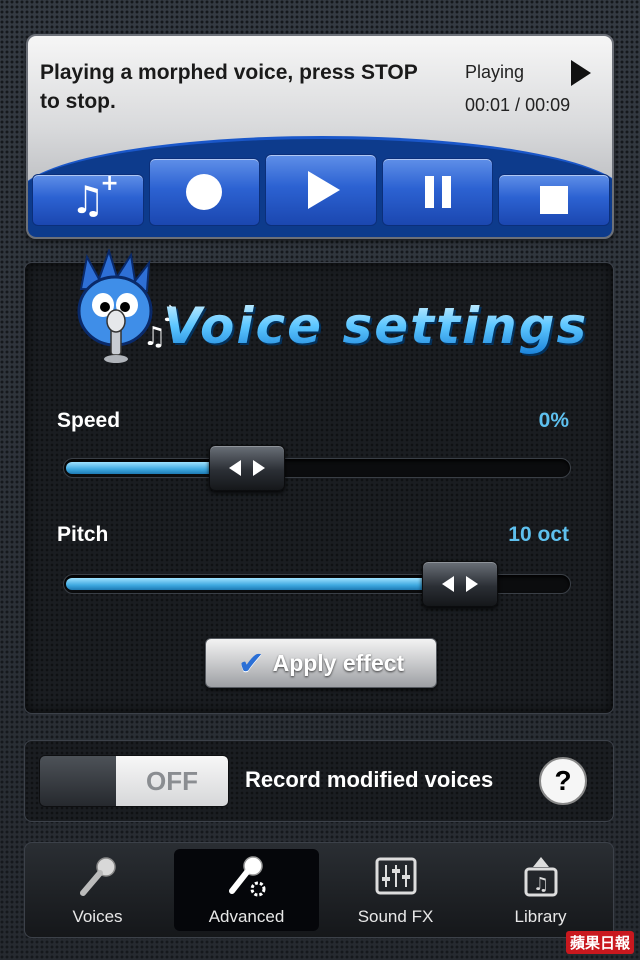 The width and height of the screenshot is (640, 960). I want to click on microphone-icon, so click(97, 876).